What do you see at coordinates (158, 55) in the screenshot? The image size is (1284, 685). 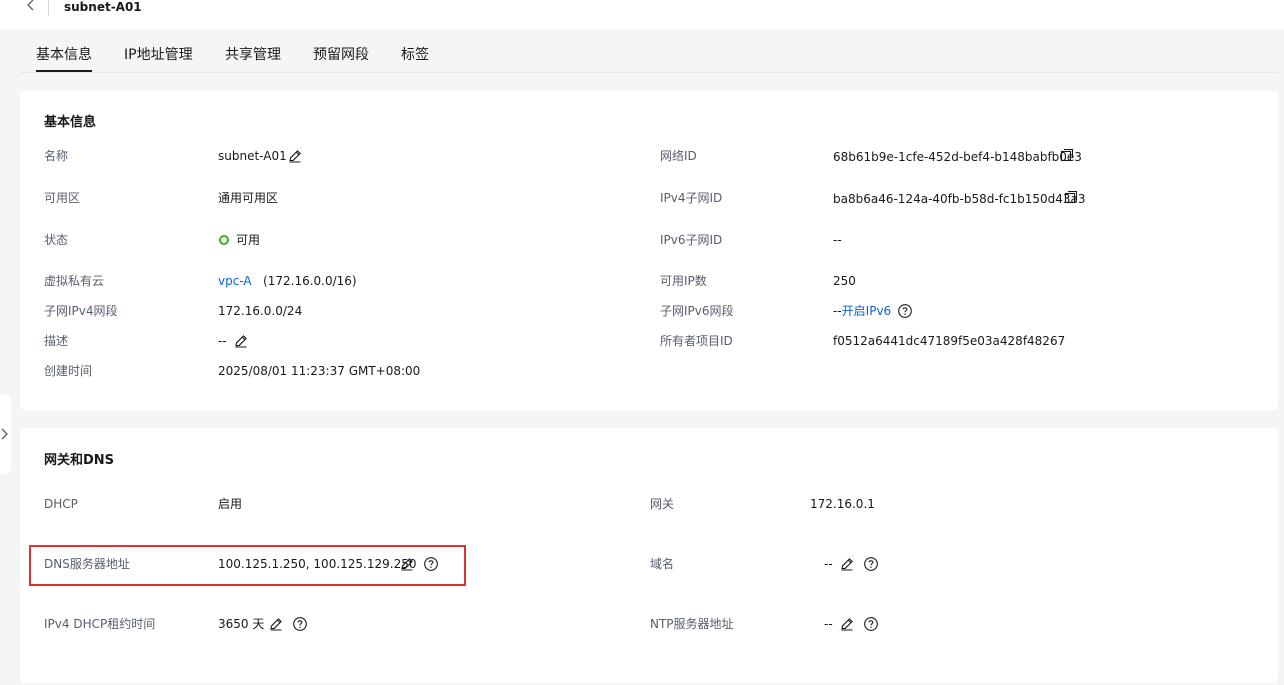 I see `tab-ip-management: IP地址管理` at bounding box center [158, 55].